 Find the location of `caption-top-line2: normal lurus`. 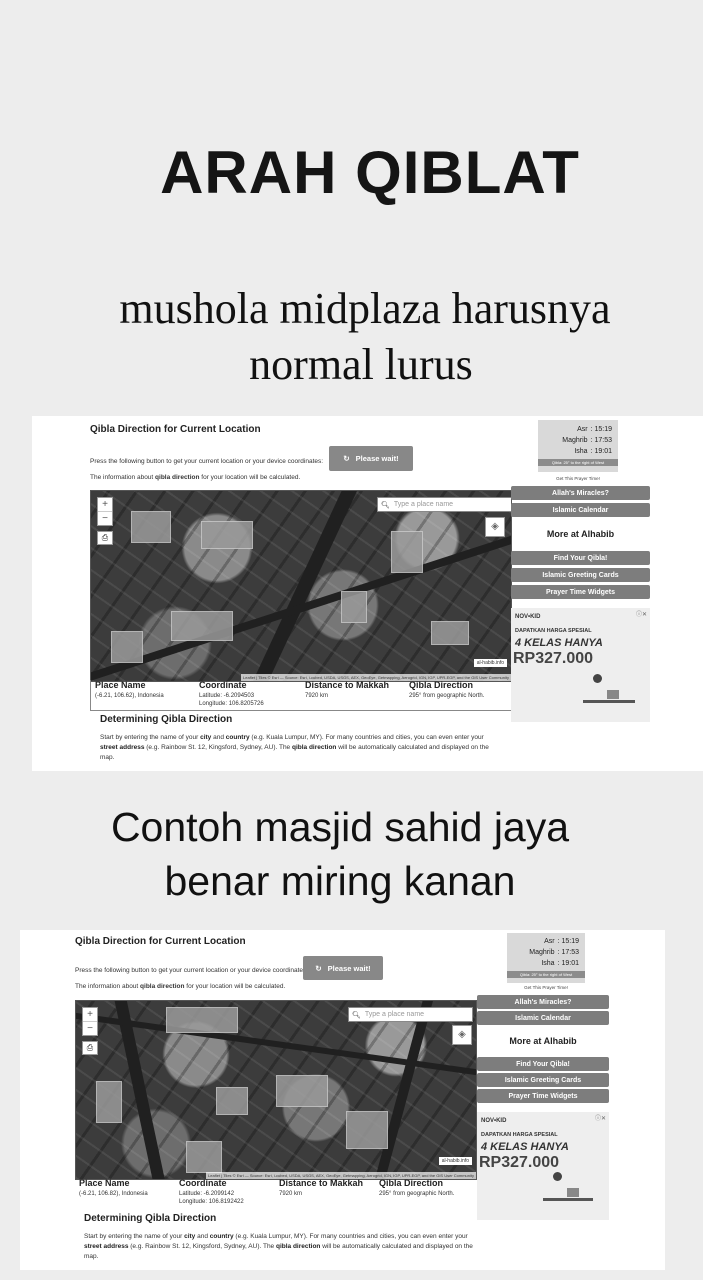

caption-top-line2: normal lurus is located at coordinates (361, 364).